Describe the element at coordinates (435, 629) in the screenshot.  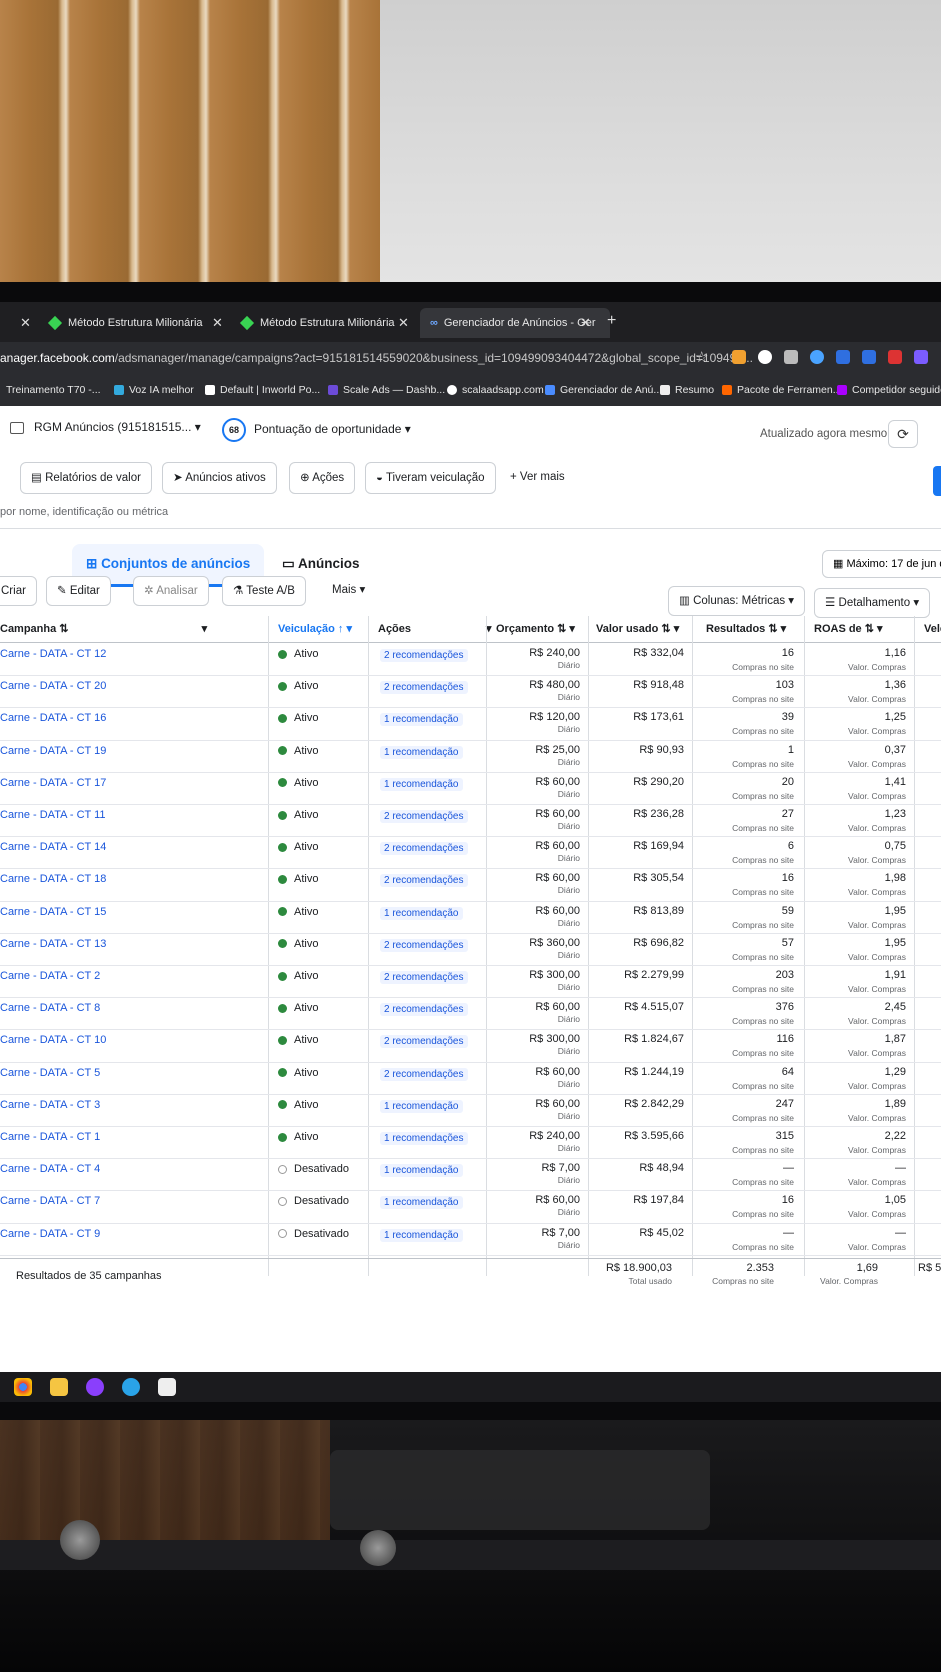
I see `col-actions: Ações ▾` at that location.